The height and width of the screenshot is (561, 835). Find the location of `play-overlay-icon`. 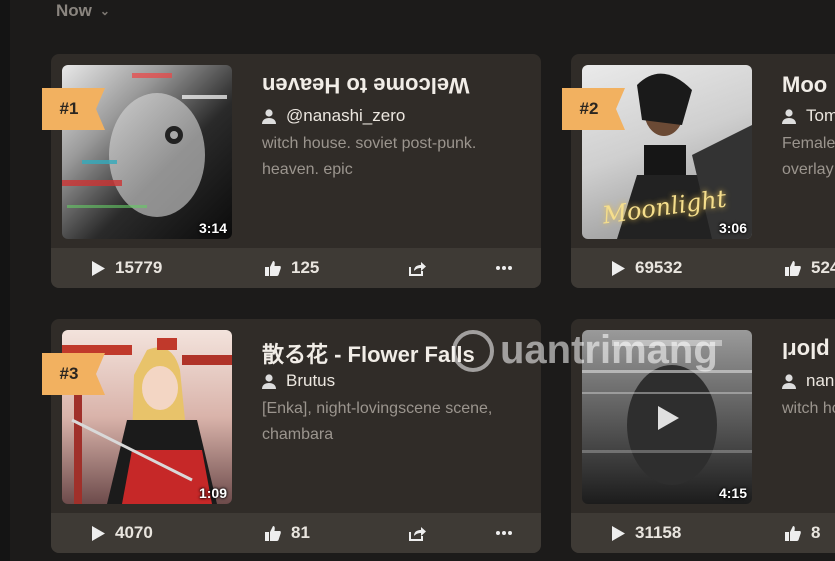

play-overlay-icon is located at coordinates (668, 420).